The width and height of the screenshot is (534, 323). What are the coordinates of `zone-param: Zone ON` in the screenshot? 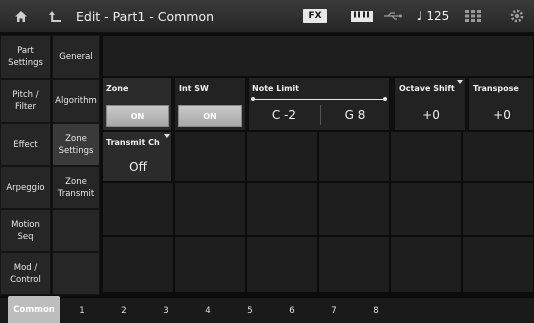 It's located at (137, 104).